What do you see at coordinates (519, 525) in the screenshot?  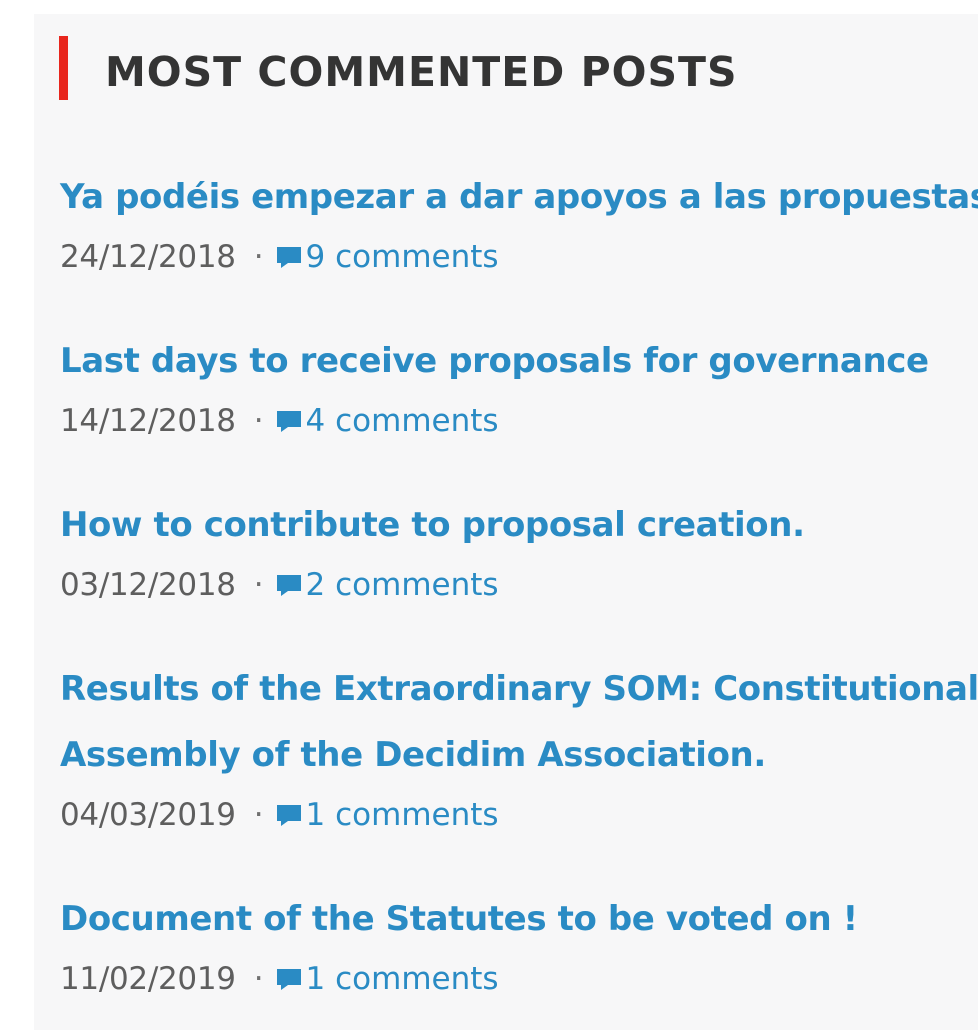 I see `post-title-link: How to contribute to proposal creation.` at bounding box center [519, 525].